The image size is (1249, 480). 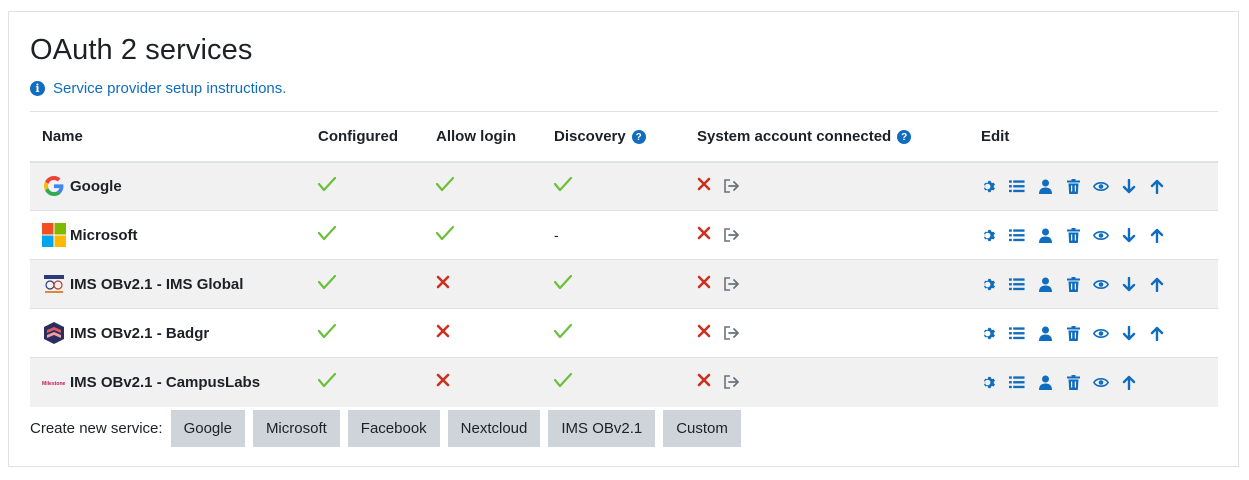 I want to click on service-name: IMS OBv2.1 - IMS Global, so click(x=157, y=284).